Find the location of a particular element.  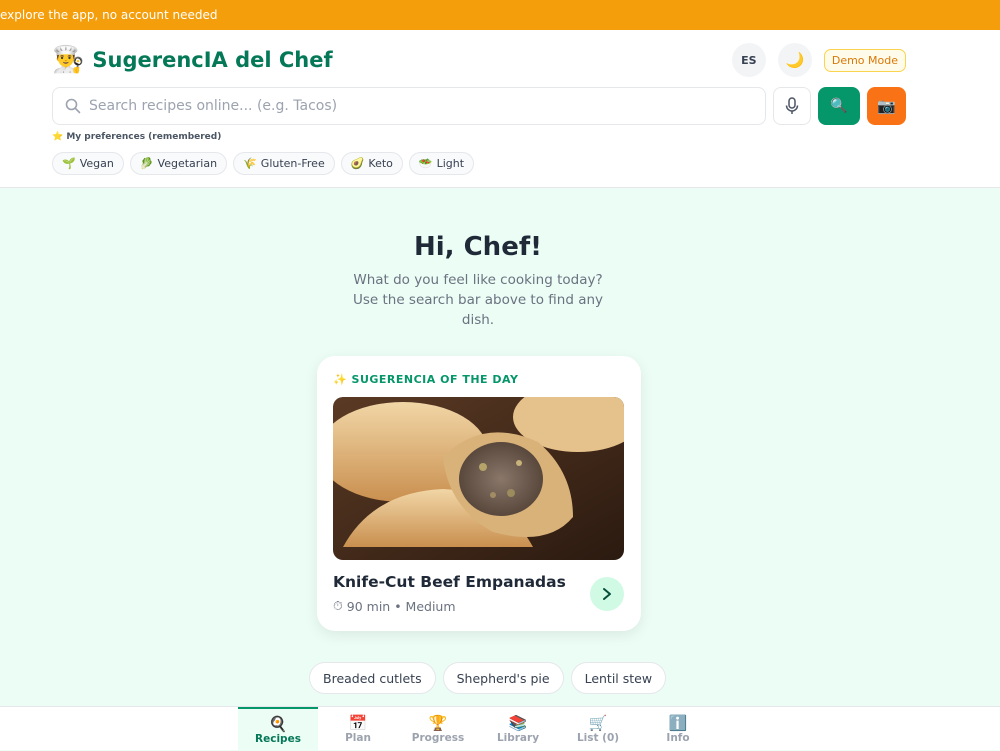

trophy-icon: 🏆 is located at coordinates (438, 722).